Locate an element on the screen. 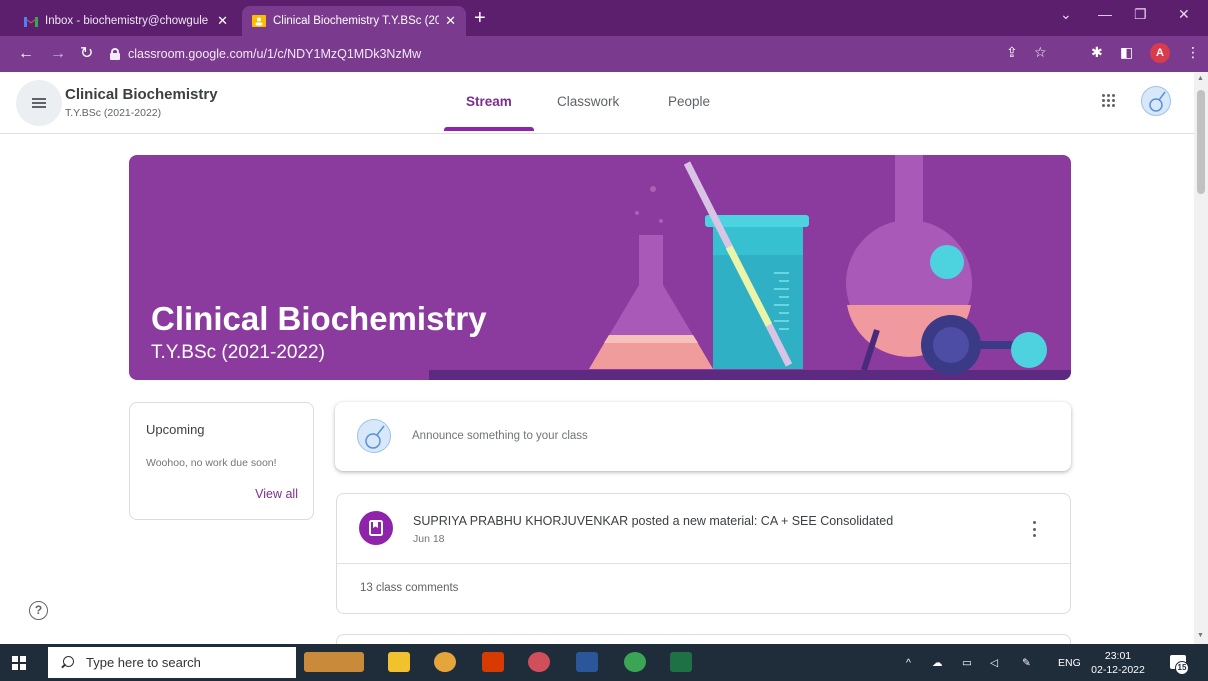 The height and width of the screenshot is (681, 1208). chevron-down-icon: ⌄ is located at coordinates (1066, 14).